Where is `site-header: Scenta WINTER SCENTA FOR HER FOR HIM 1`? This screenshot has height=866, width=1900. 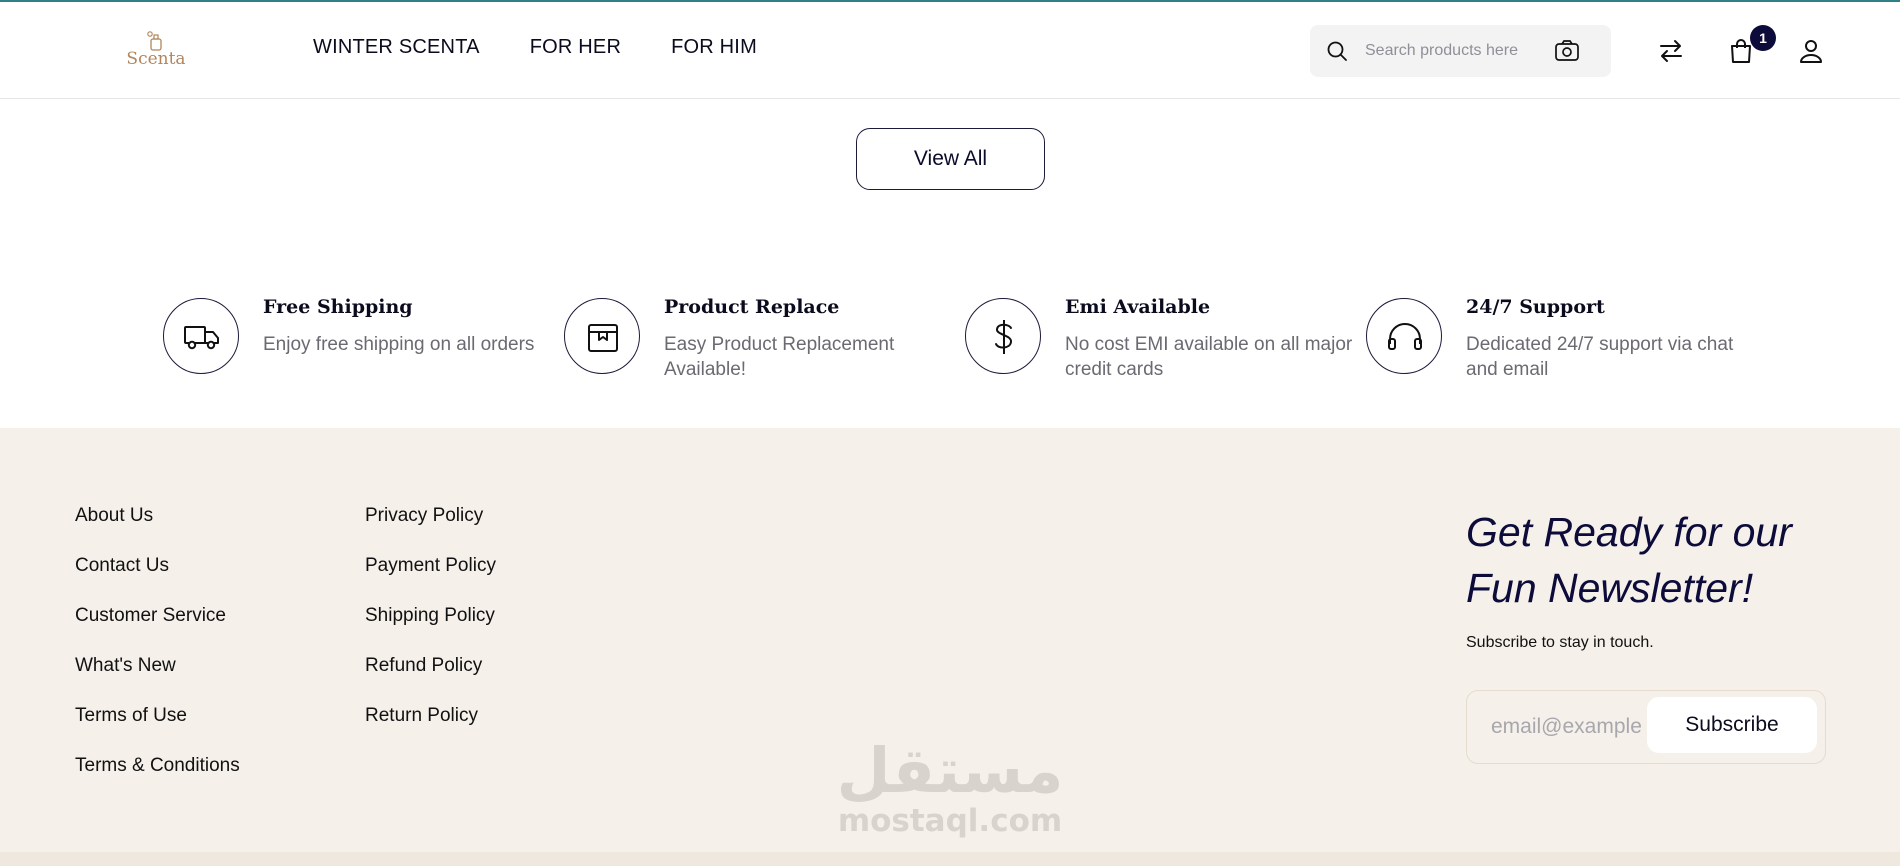 site-header: Scenta WINTER SCENTA FOR HER FOR HIM 1 is located at coordinates (950, 49).